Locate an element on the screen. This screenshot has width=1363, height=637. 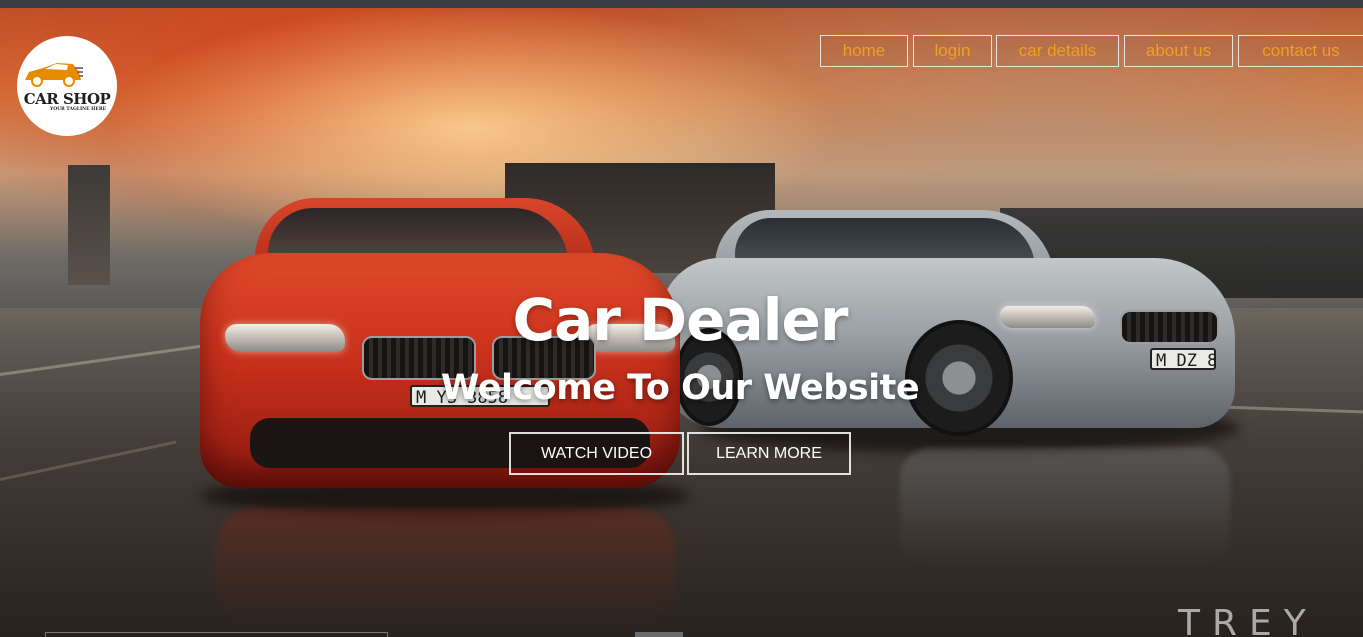
red-car-headlight-left is located at coordinates (285, 338).